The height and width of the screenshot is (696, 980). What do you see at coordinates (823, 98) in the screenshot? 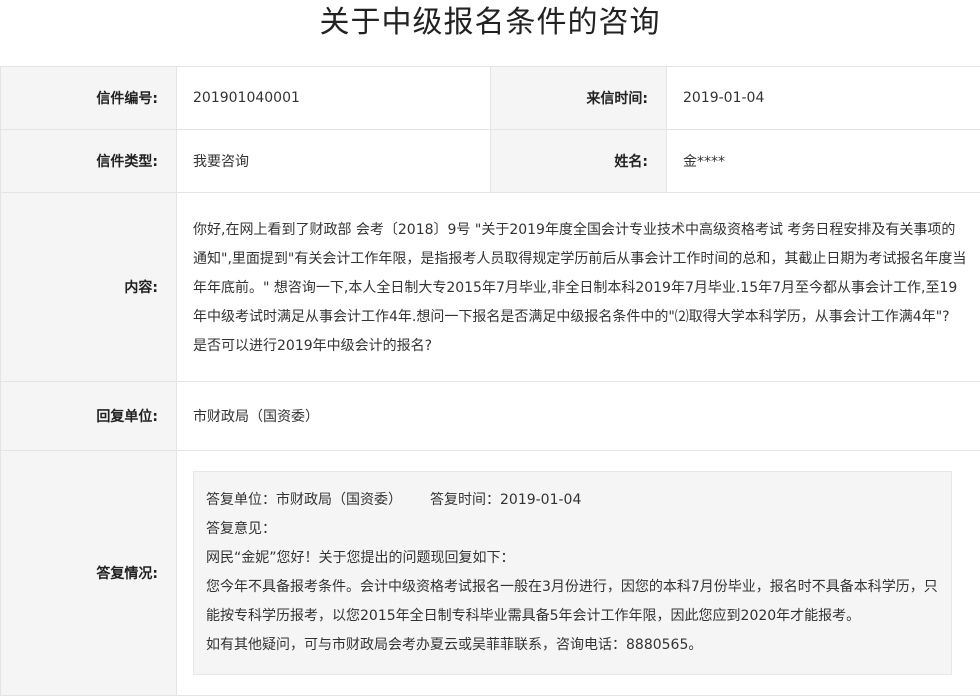
I see `date-value: 2019-01-04` at bounding box center [823, 98].